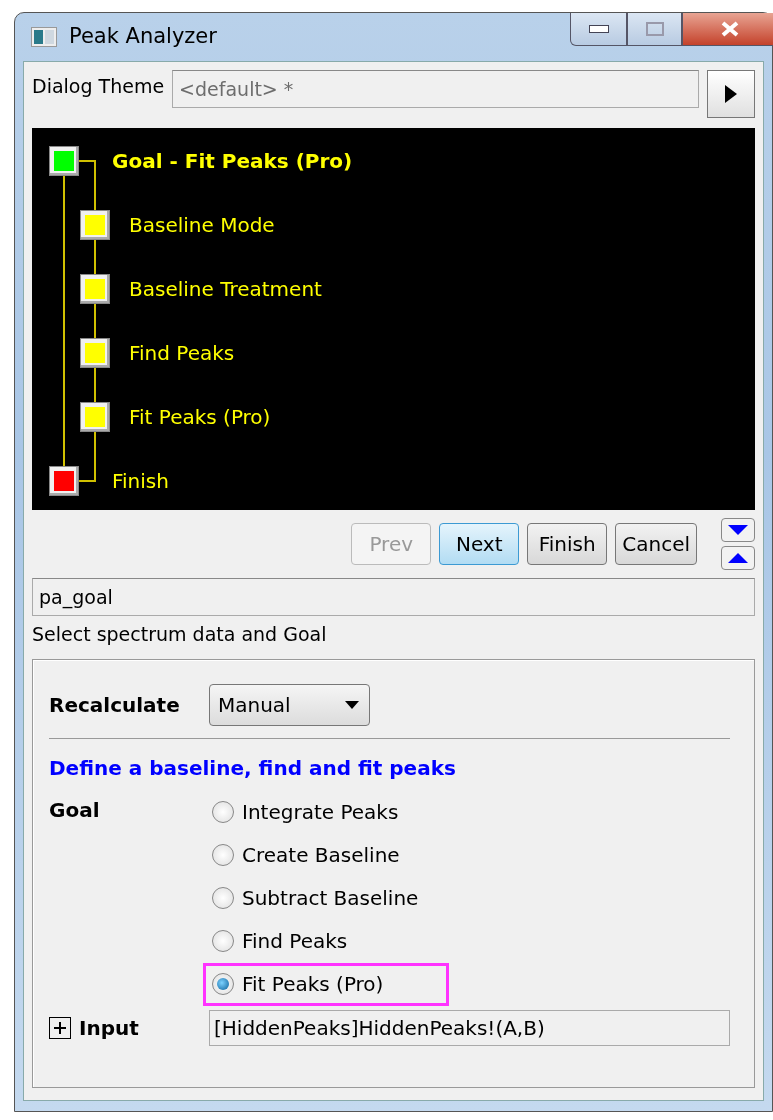 The image size is (773, 1120). I want to click on page-name-field: pa_goal, so click(393, 597).